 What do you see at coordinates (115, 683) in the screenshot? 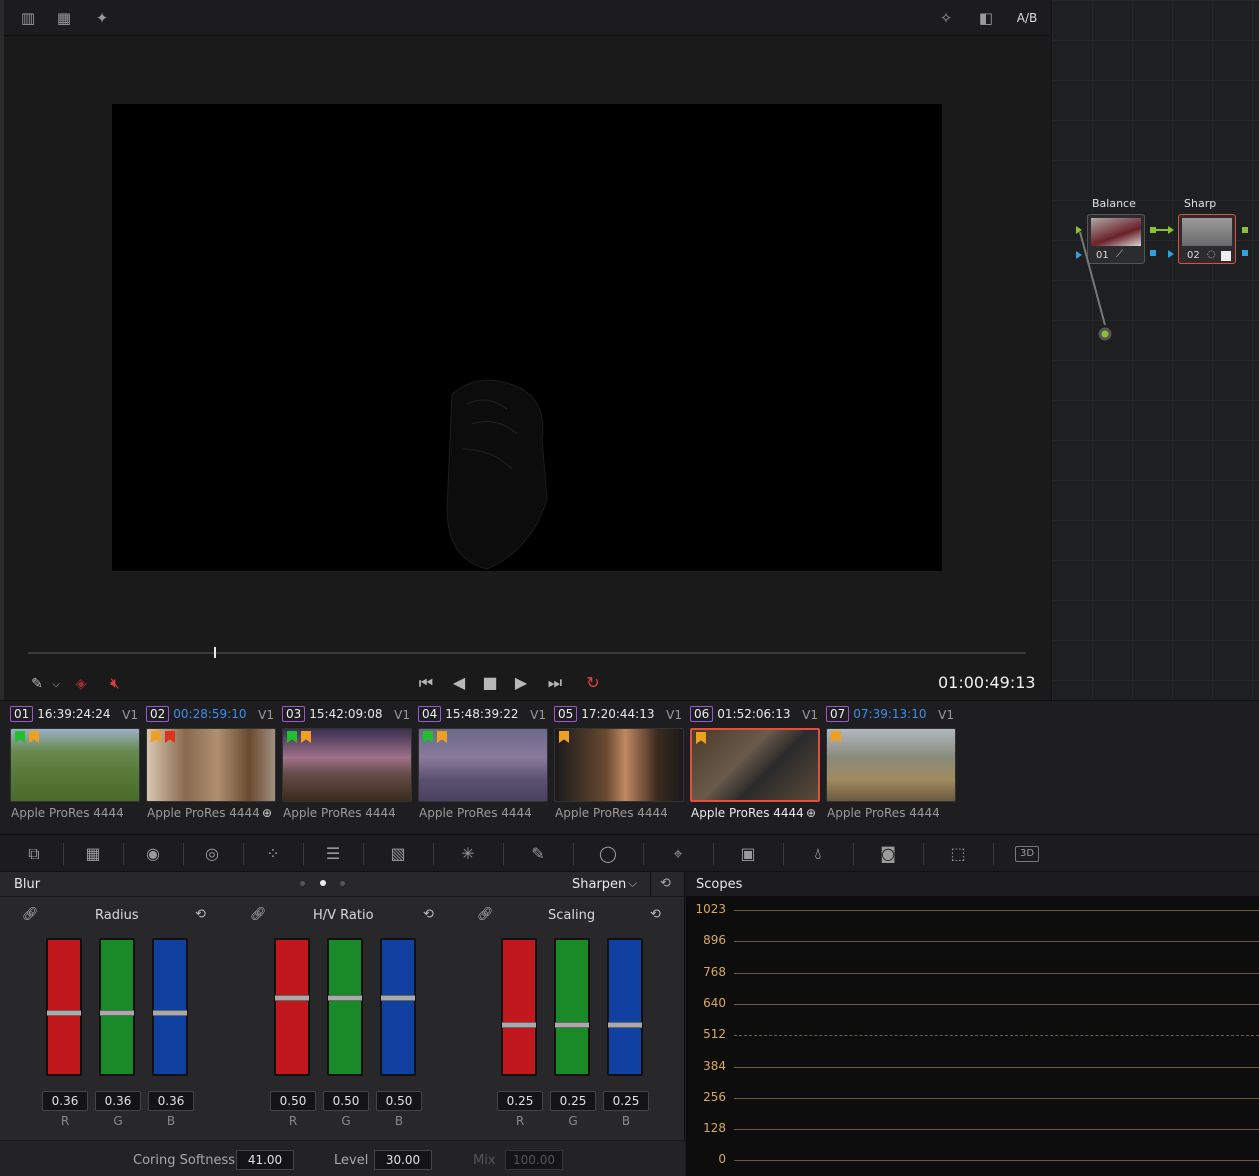
I see `mute-icon: 🔇︎` at bounding box center [115, 683].